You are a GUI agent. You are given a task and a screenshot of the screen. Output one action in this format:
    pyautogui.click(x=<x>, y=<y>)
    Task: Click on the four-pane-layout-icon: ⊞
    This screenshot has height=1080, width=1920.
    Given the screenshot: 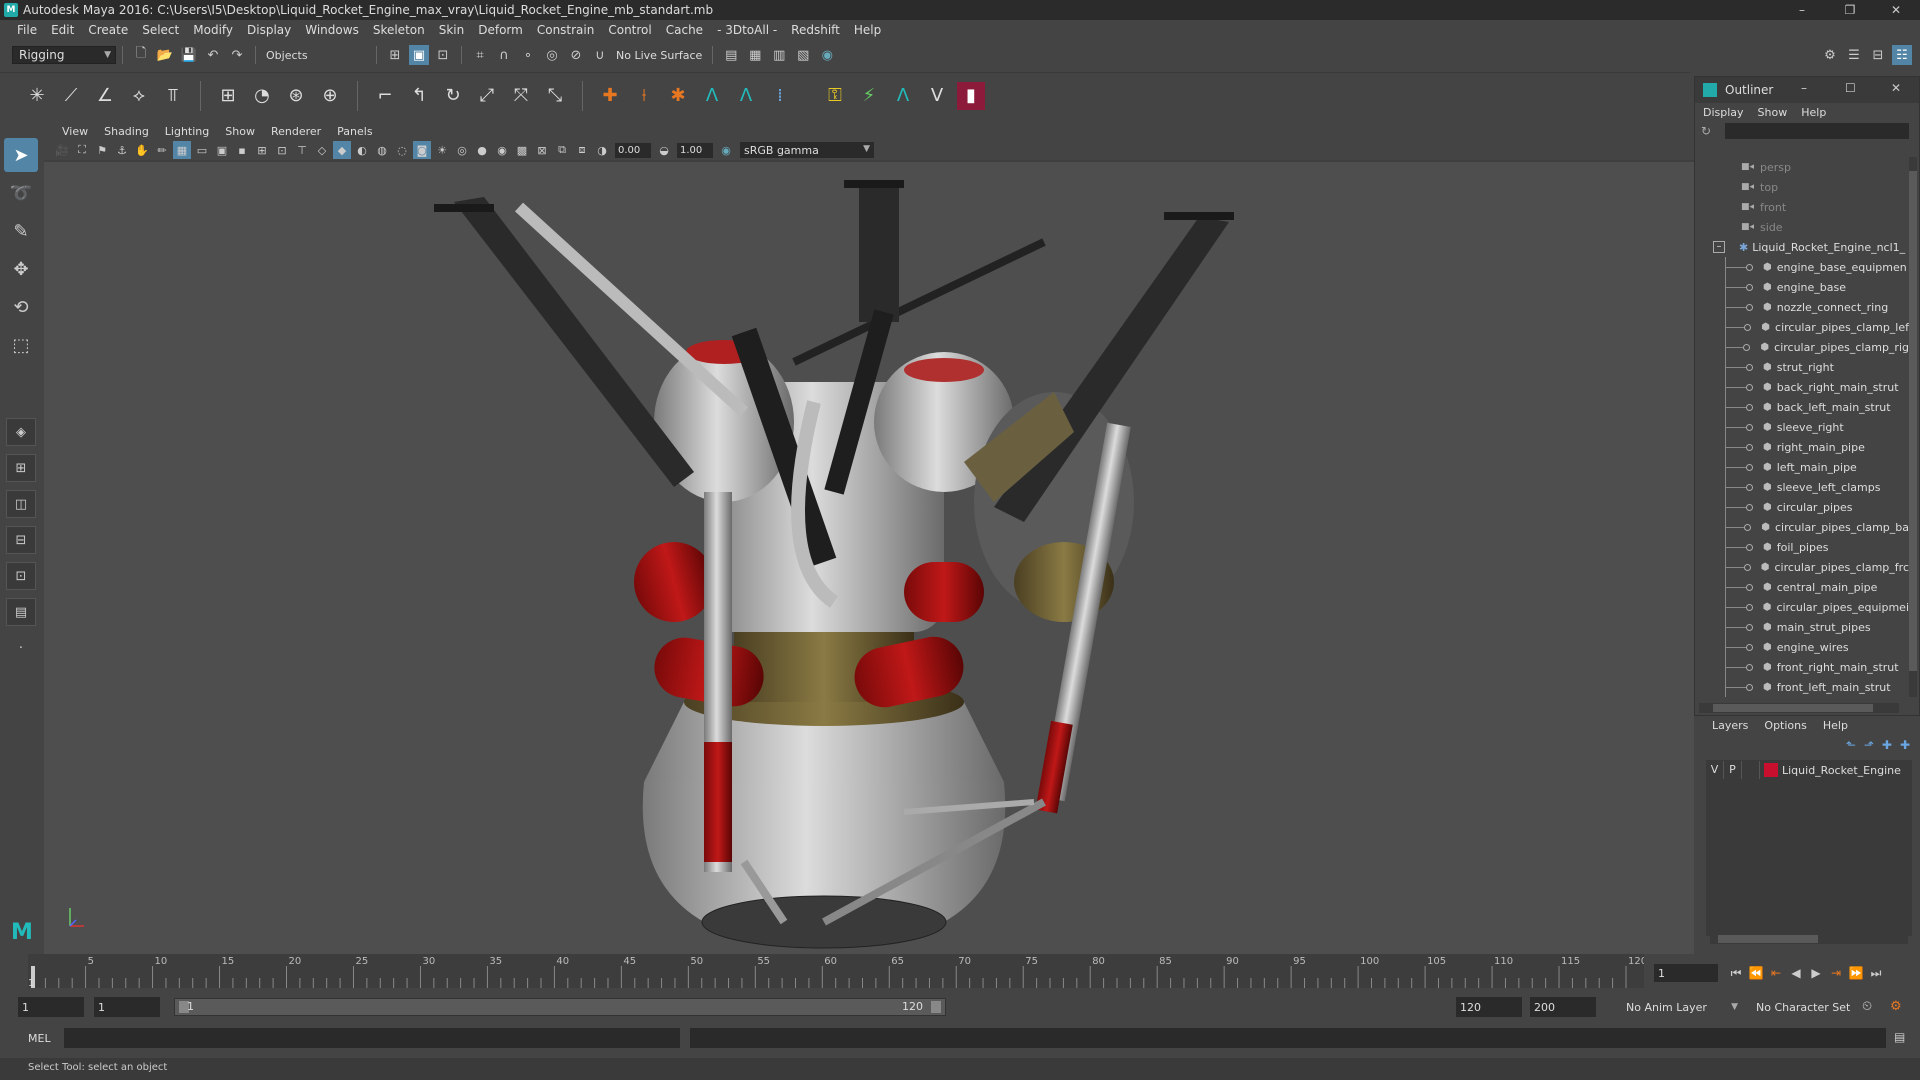 What is the action you would take?
    pyautogui.click(x=21, y=468)
    